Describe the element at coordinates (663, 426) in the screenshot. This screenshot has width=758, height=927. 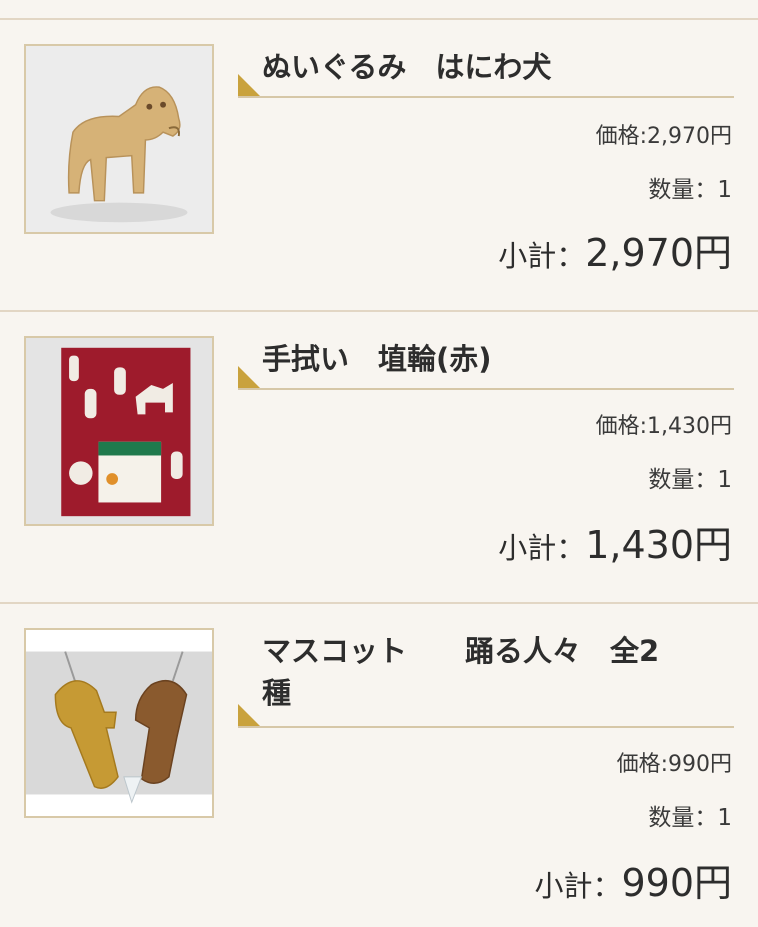
I see `unit-price: 価格:1,430円` at that location.